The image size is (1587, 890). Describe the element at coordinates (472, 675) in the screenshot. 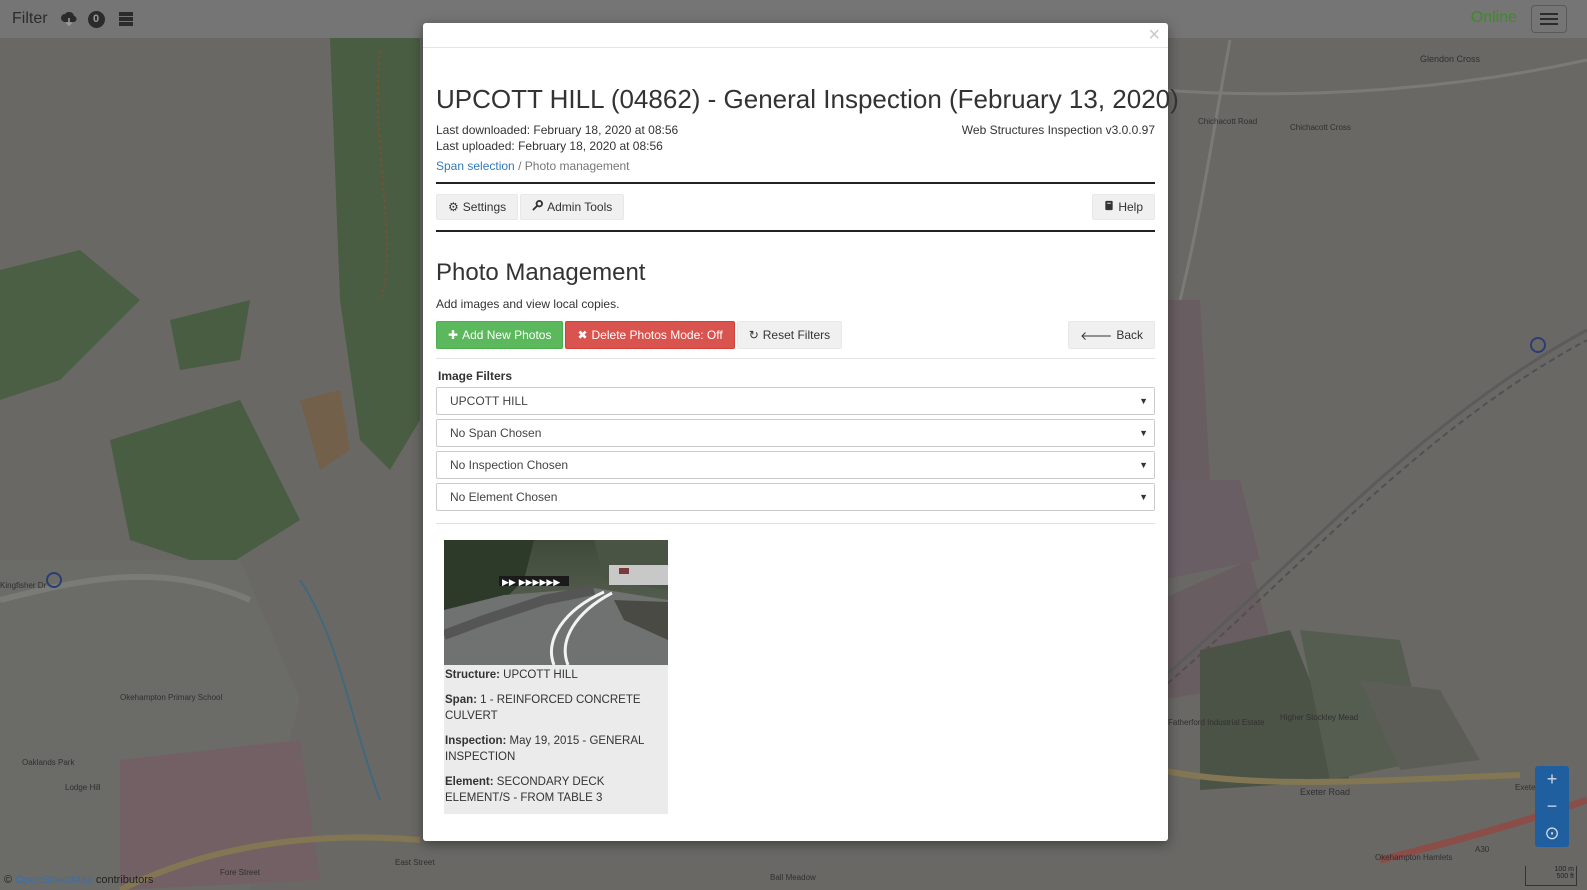

I see `photo-structure-label: Structure:` at that location.